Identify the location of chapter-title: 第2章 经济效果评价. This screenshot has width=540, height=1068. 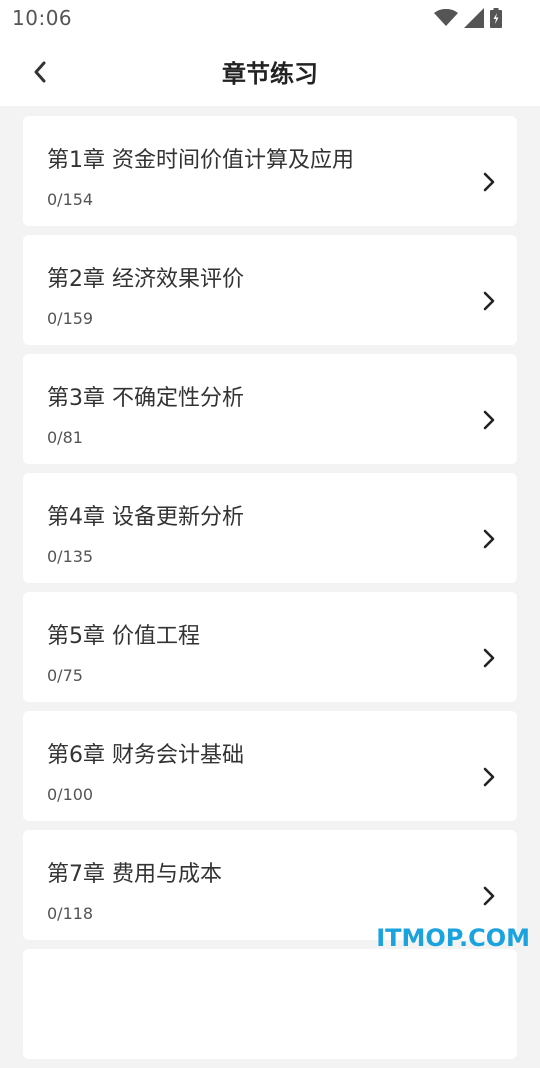
(145, 279).